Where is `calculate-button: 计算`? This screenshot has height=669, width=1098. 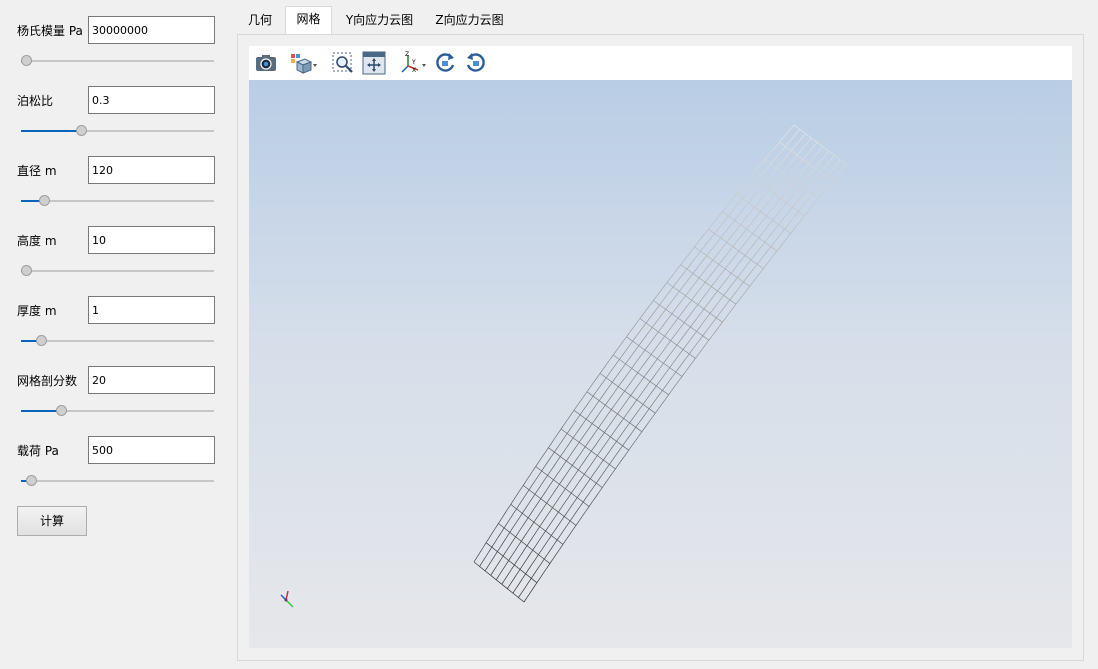 calculate-button: 计算 is located at coordinates (52, 521).